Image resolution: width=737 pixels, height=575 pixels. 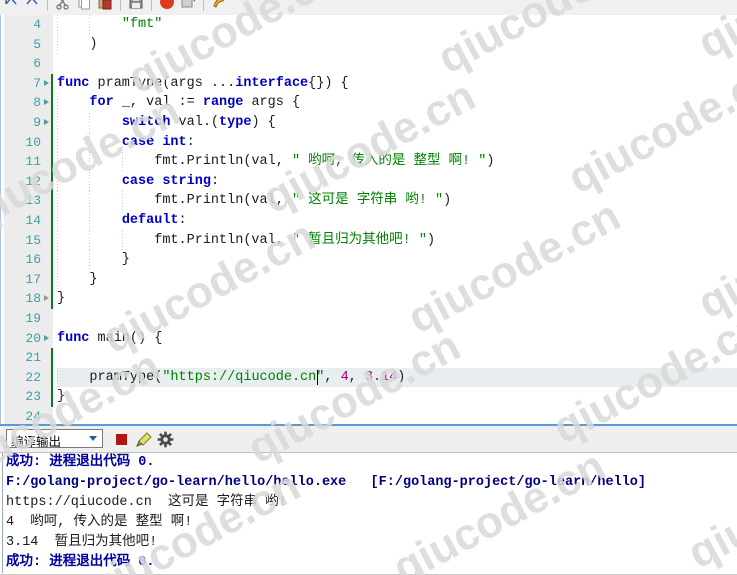 What do you see at coordinates (195, 103) in the screenshot?
I see `code-text: for _, val := range args {` at bounding box center [195, 103].